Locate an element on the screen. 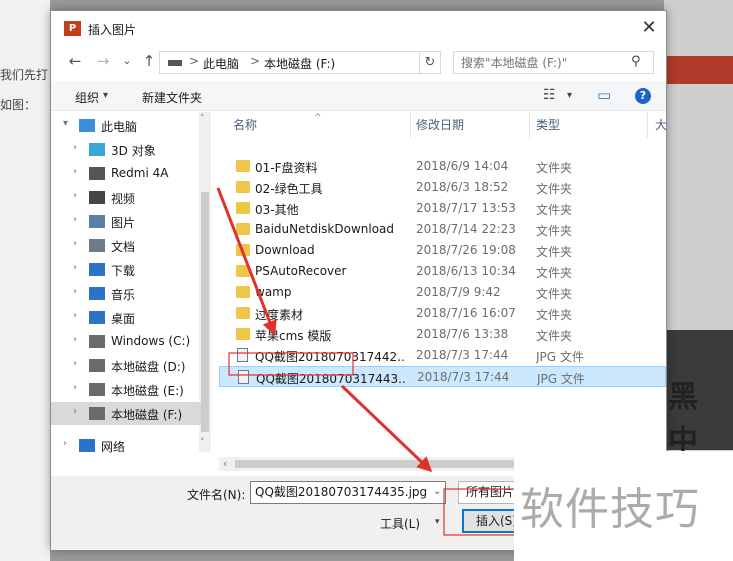 This screenshot has height=561, width=733. nav-item: › 视频 is located at coordinates (126, 197).